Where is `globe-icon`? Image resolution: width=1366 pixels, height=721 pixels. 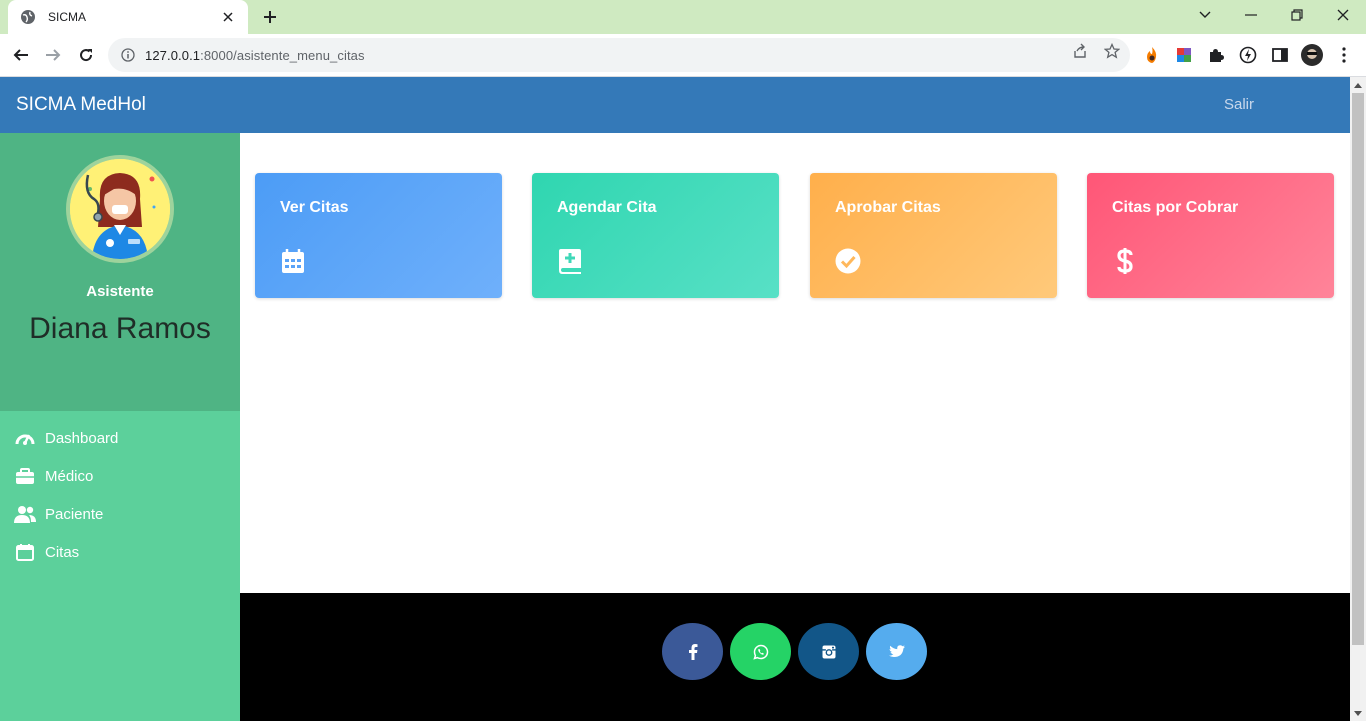
globe-icon is located at coordinates (28, 17).